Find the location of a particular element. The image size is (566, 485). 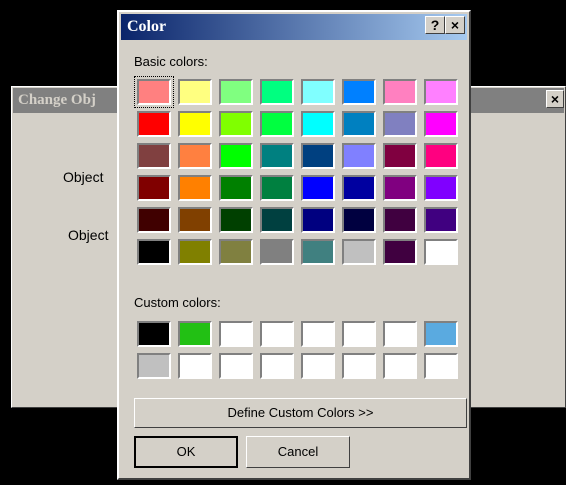

basic-color-swatch-r5-c0 is located at coordinates (154, 252).